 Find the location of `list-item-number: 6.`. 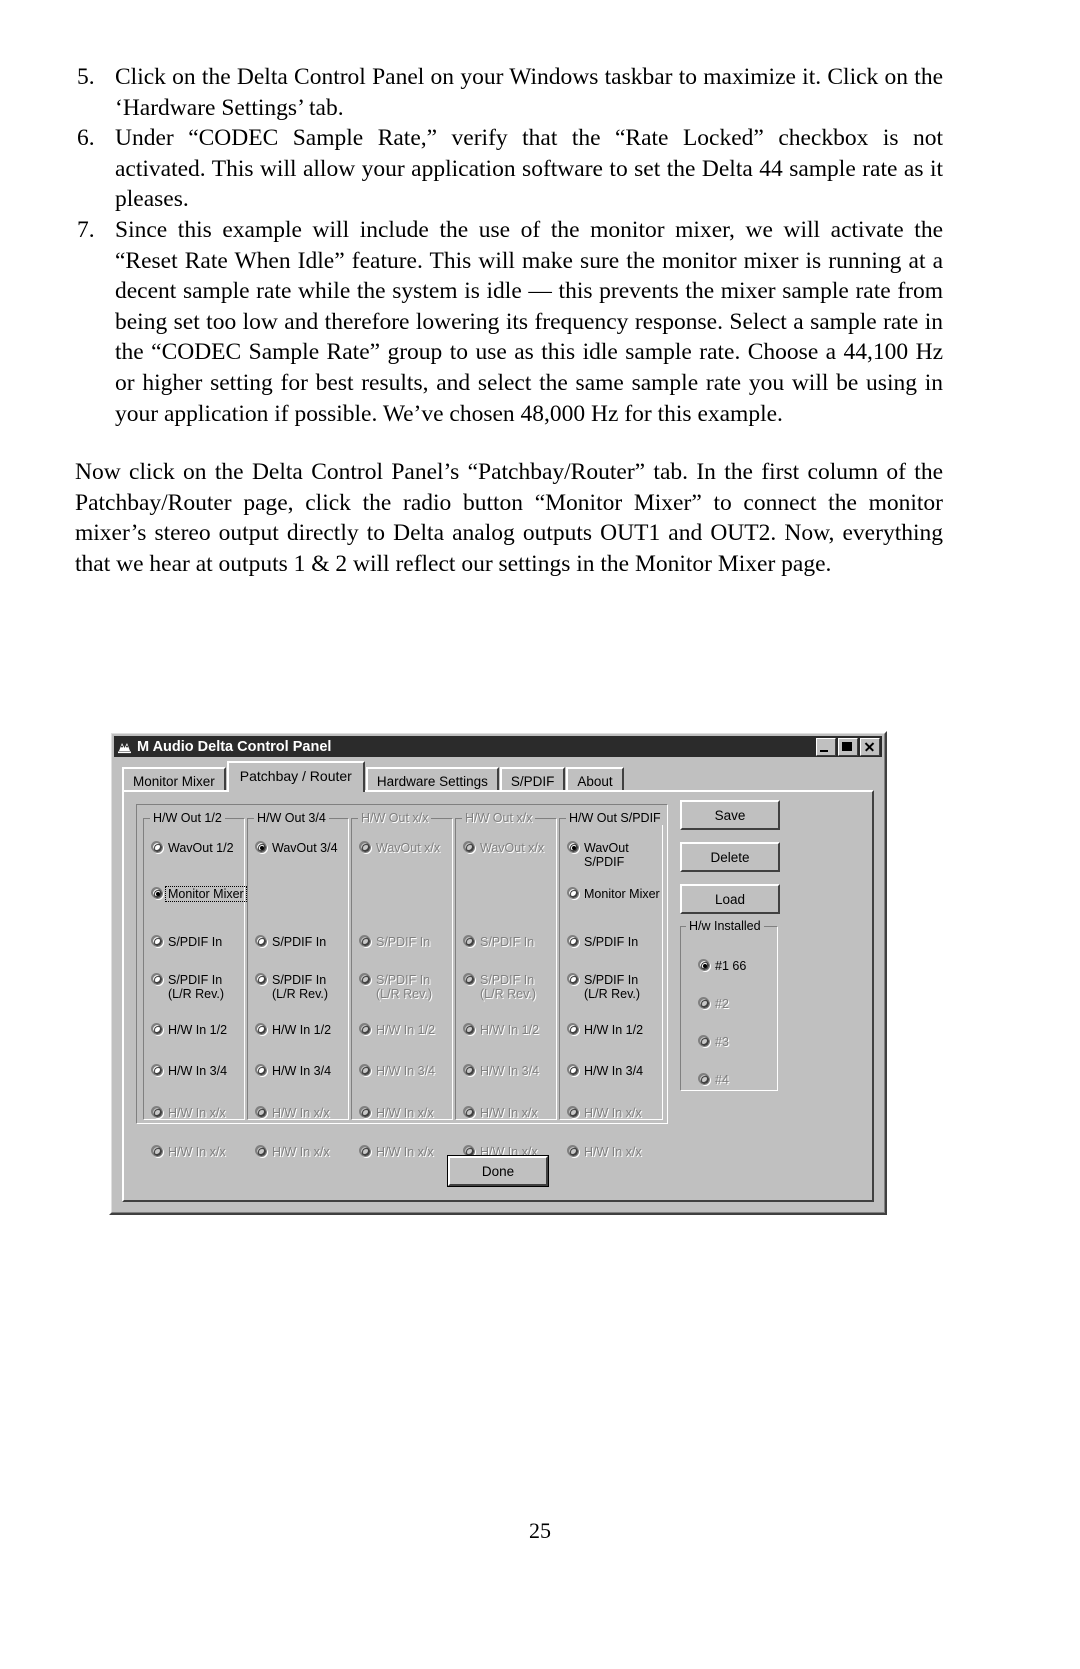

list-item-number: 6. is located at coordinates (86, 138).